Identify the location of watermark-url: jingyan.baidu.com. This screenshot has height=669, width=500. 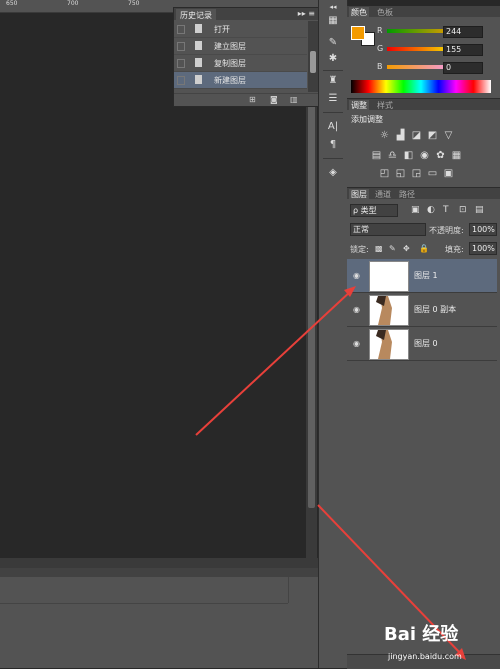
(425, 656).